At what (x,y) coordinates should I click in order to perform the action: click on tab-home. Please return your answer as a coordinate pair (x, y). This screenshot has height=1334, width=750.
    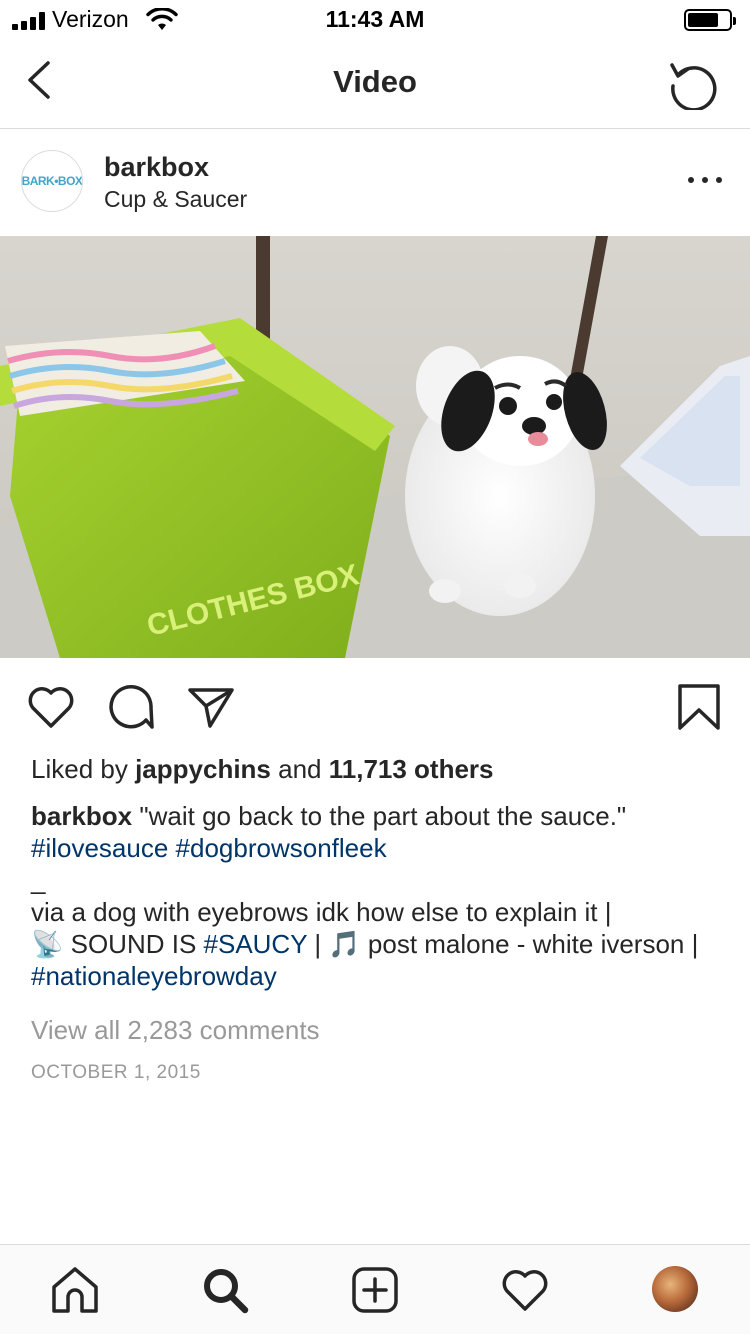
    Looking at the image, I should click on (75, 1290).